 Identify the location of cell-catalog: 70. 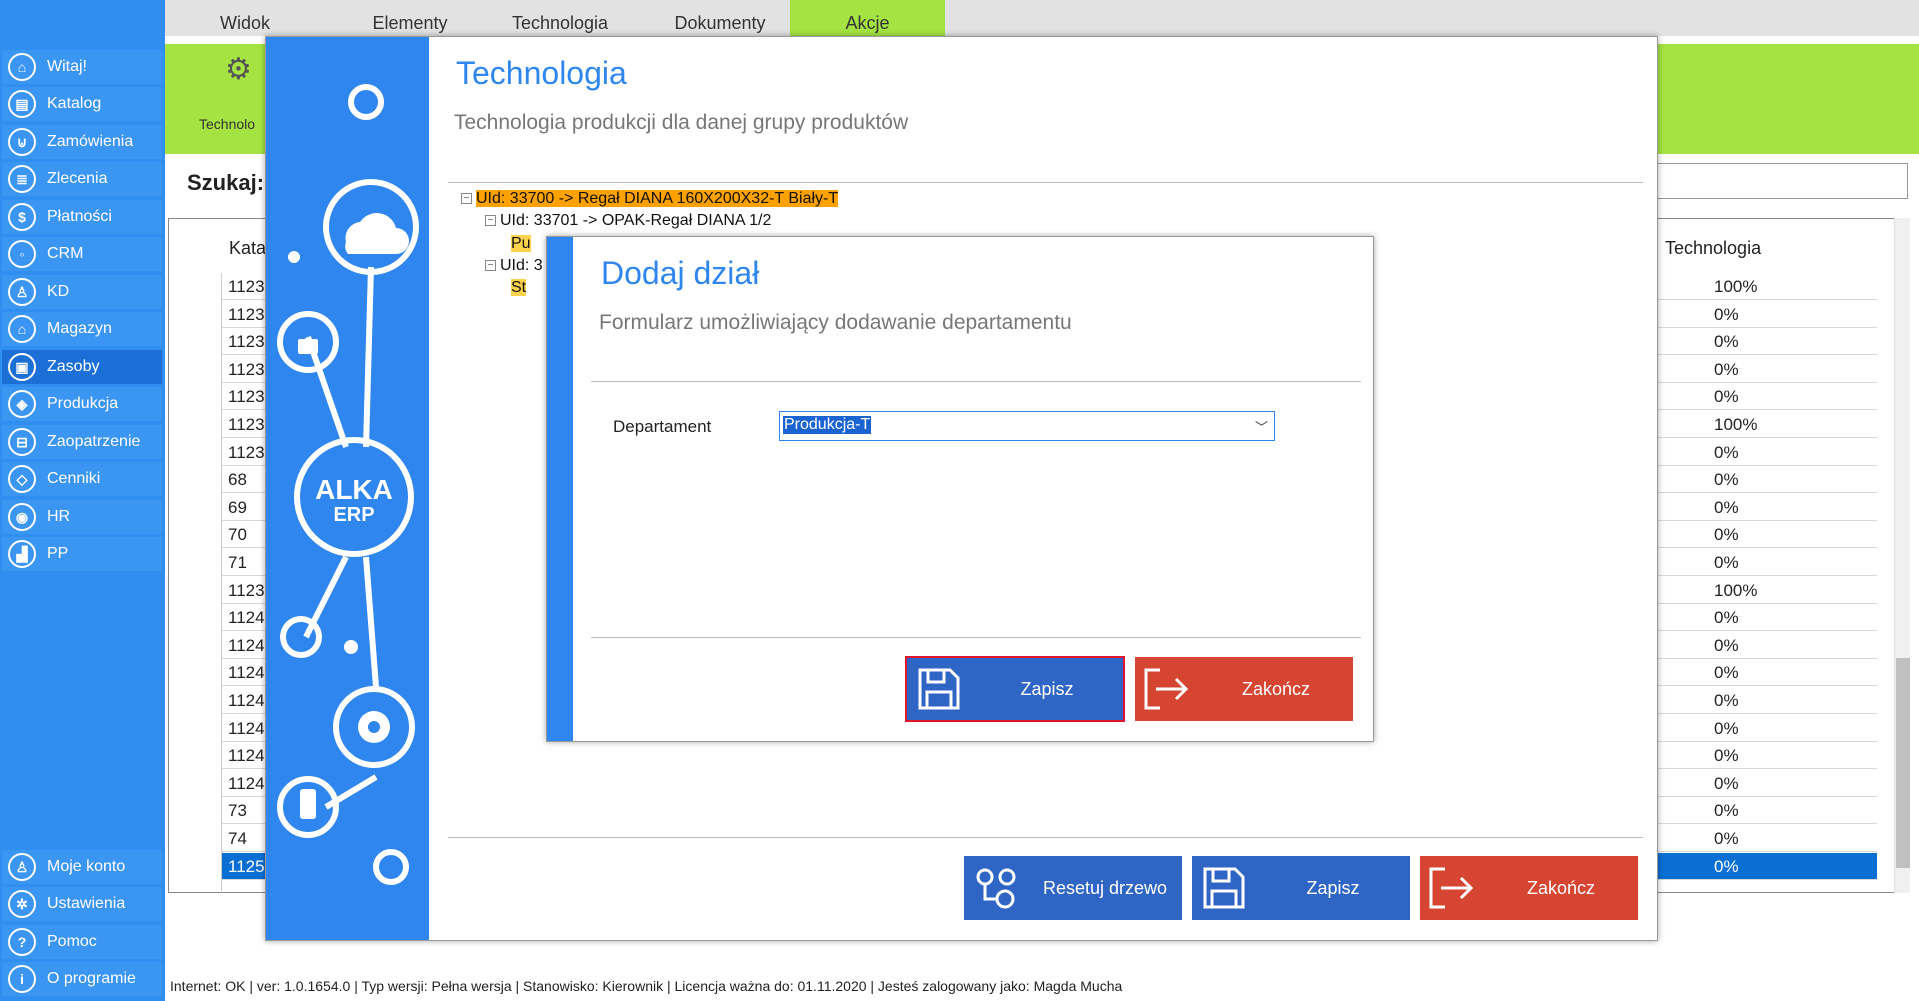
(237, 535).